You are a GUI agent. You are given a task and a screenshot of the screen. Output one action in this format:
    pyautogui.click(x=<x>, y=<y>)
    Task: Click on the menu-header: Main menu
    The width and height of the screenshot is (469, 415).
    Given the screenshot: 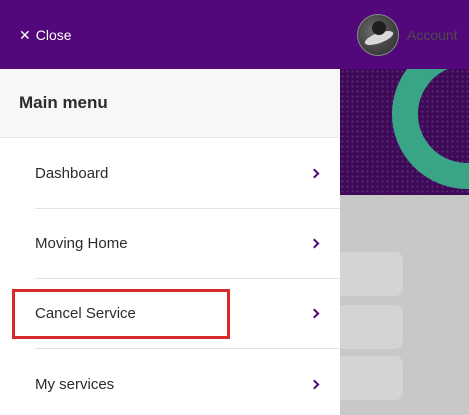 What is the action you would take?
    pyautogui.click(x=170, y=103)
    